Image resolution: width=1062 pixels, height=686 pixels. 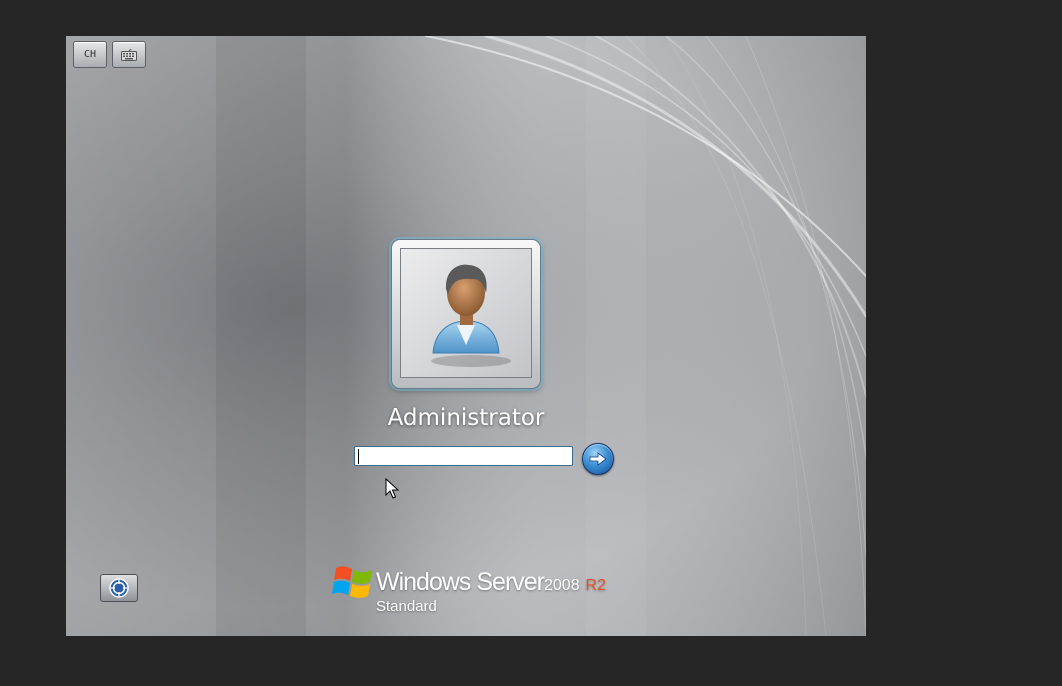 What do you see at coordinates (466, 418) in the screenshot?
I see `user-name-label: Administrator` at bounding box center [466, 418].